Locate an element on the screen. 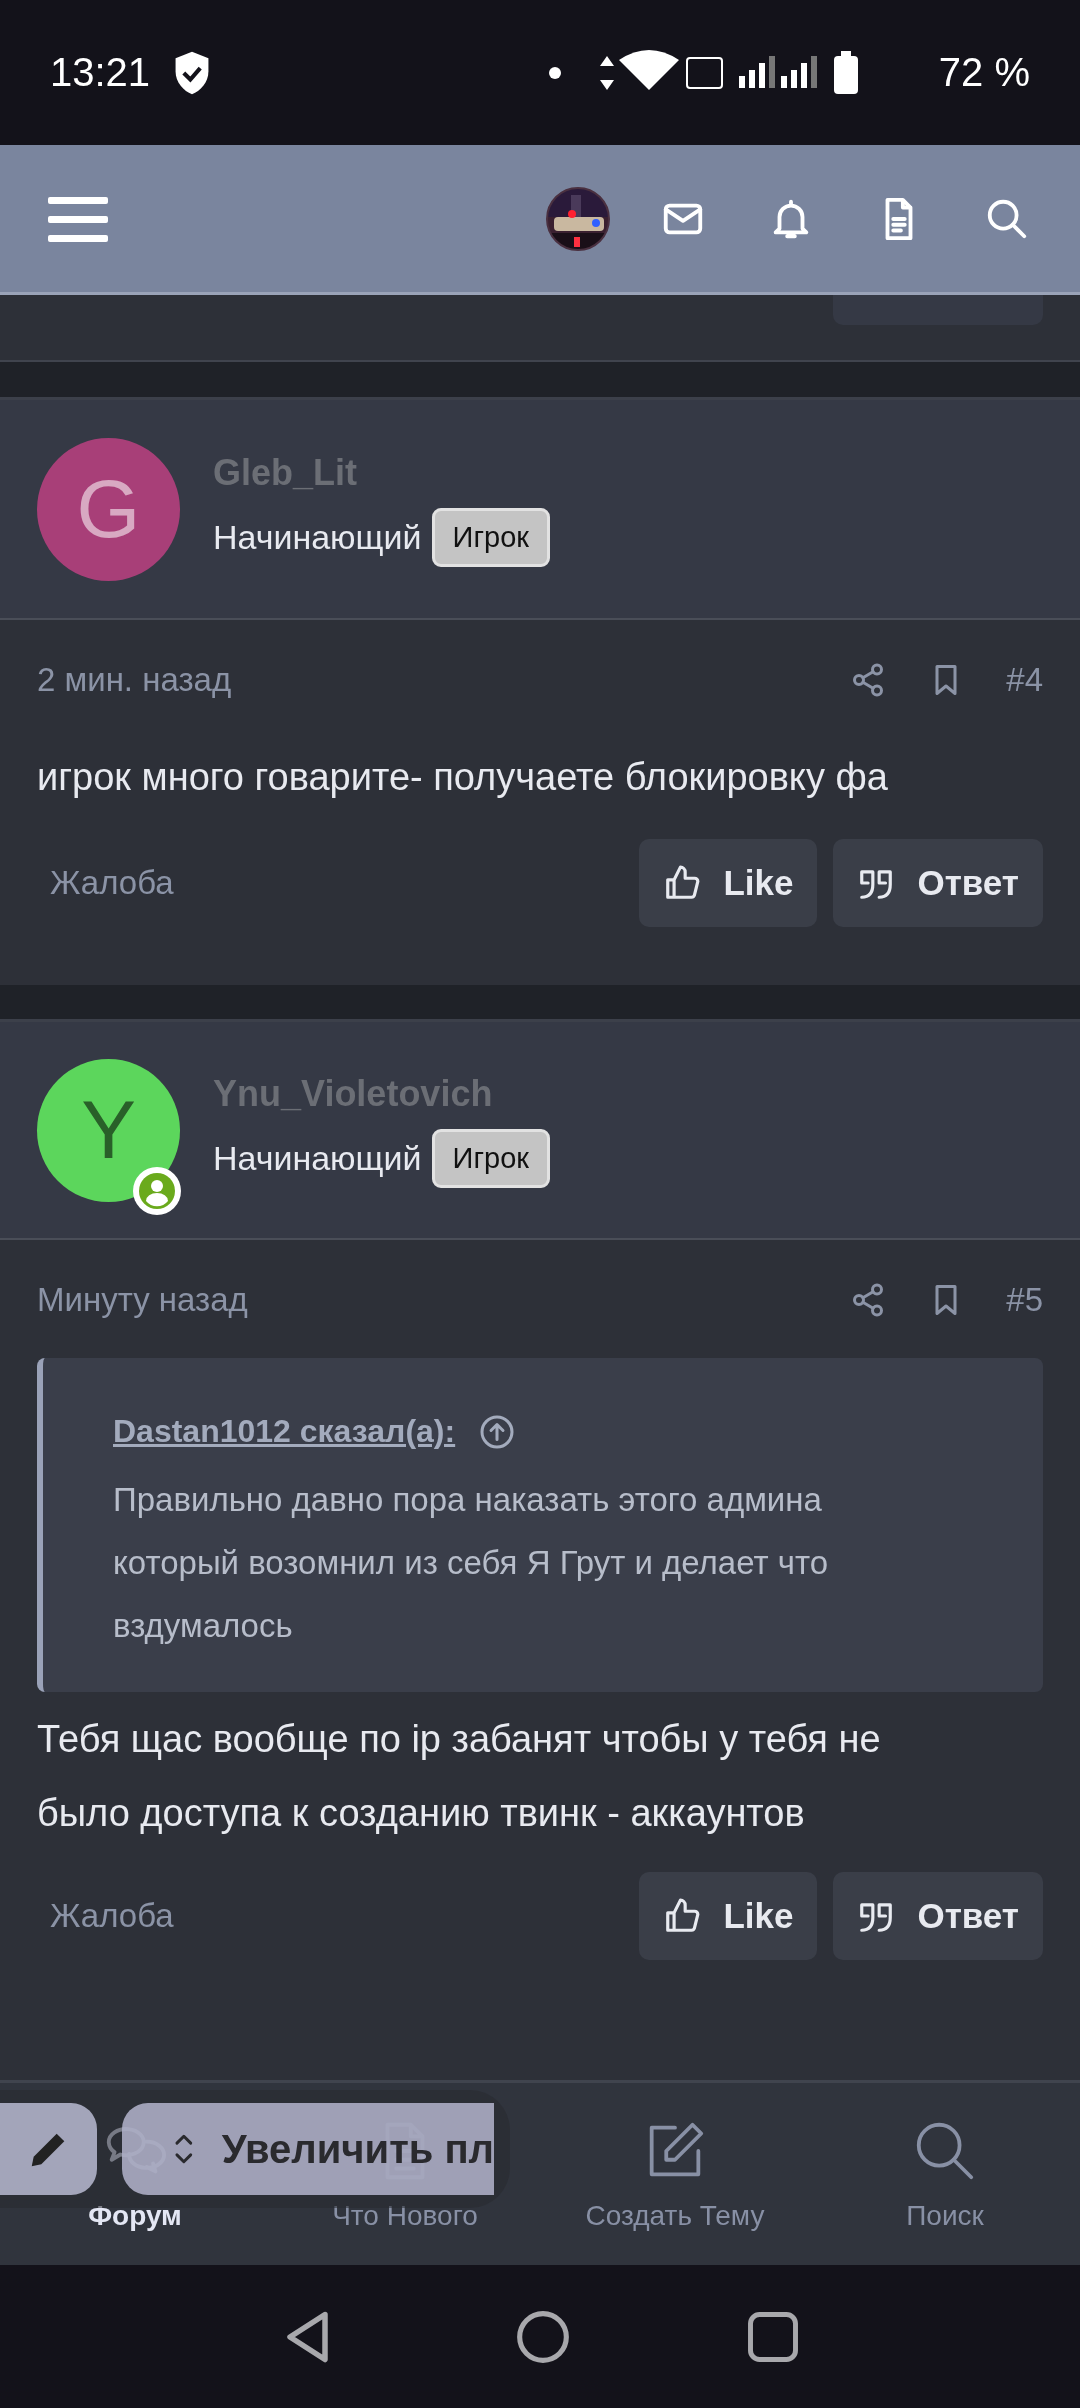 Image resolution: width=1080 pixels, height=2408 pixels. zoom-control: Увеличить пл is located at coordinates (308, 2149).